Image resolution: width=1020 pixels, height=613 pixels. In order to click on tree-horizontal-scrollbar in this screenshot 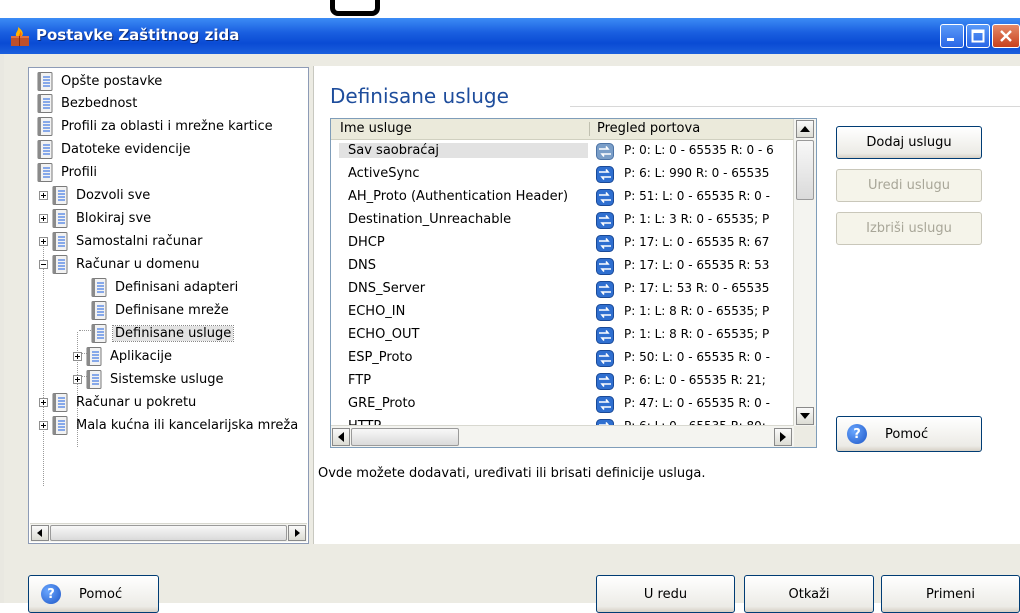, I will do `click(168, 532)`.